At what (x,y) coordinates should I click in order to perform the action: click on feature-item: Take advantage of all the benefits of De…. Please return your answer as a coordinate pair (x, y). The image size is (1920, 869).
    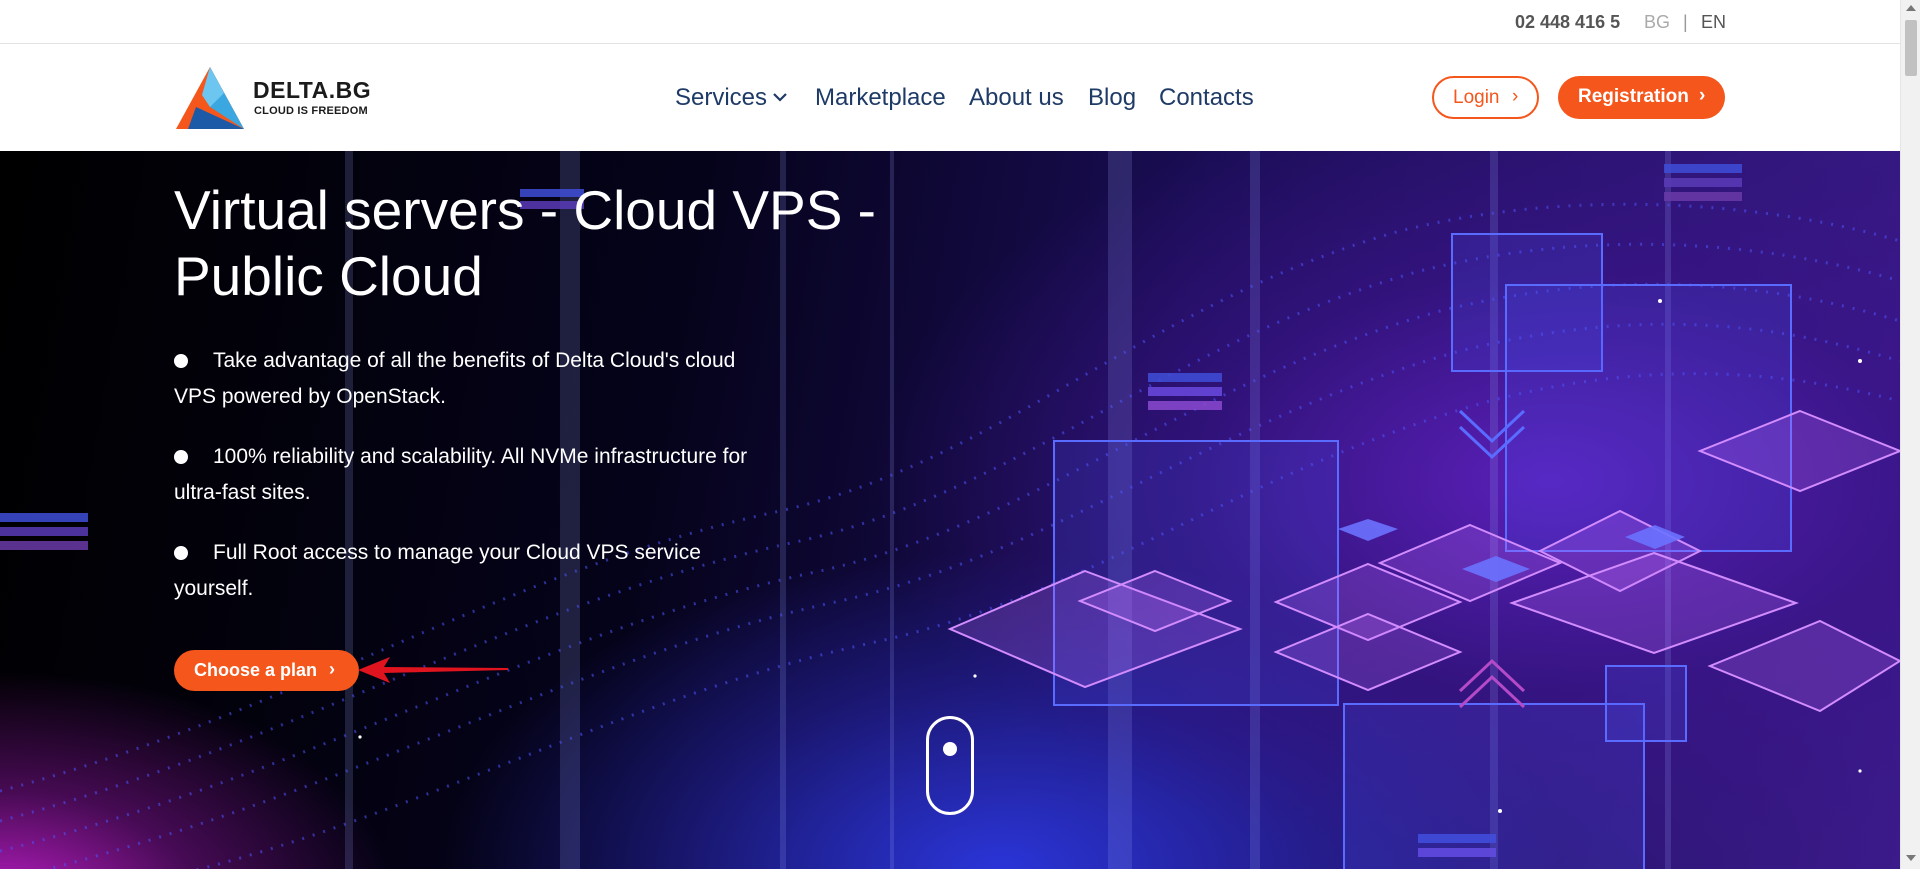
    Looking at the image, I should click on (464, 379).